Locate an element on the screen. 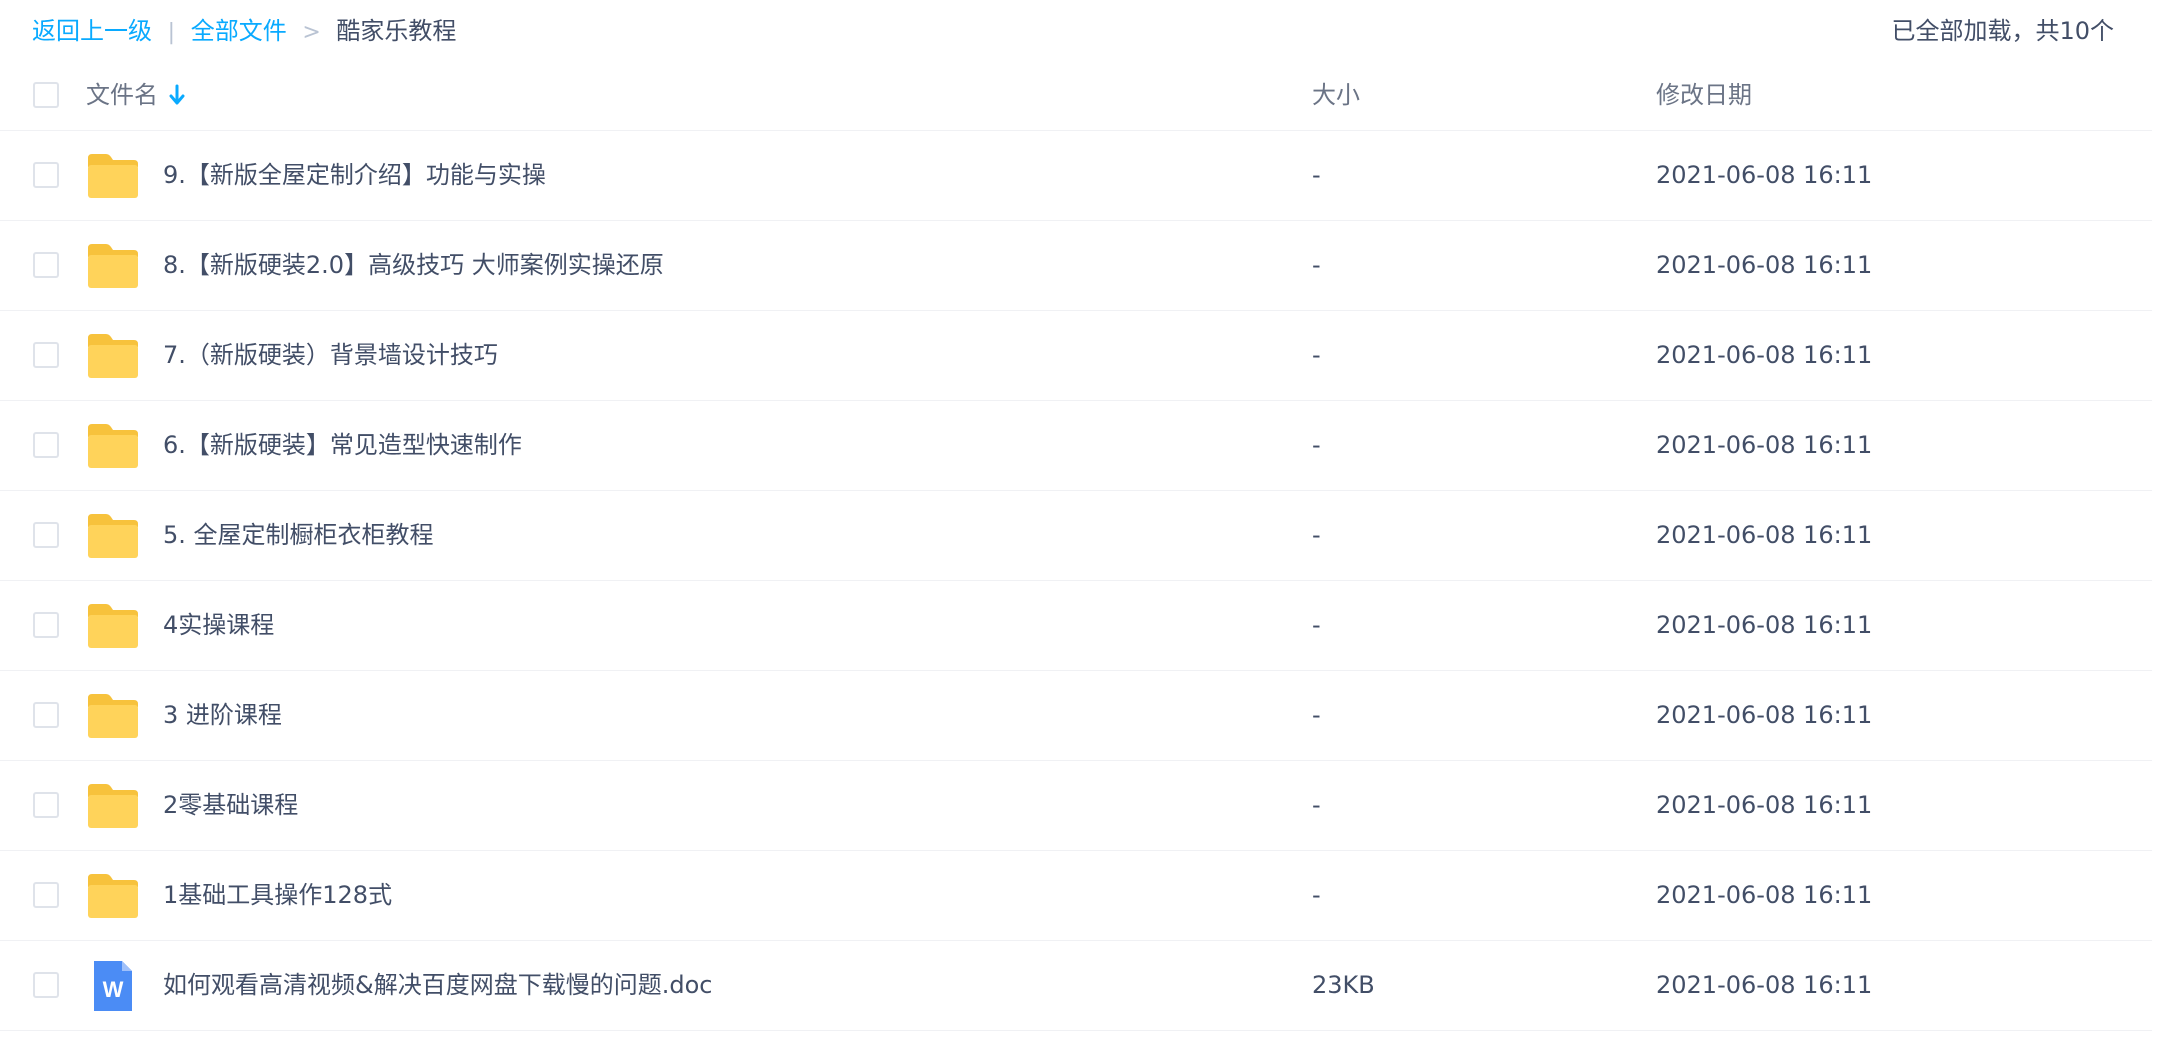  table-row: 9.【新版全屋定制介绍】功能与实操 - 2021-06-08 16:11 is located at coordinates (1076, 176).